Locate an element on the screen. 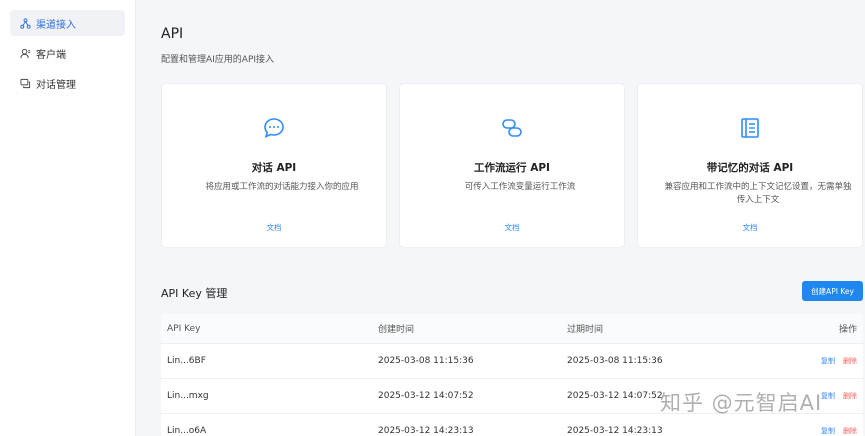 The height and width of the screenshot is (436, 865). user-icon is located at coordinates (25, 53).